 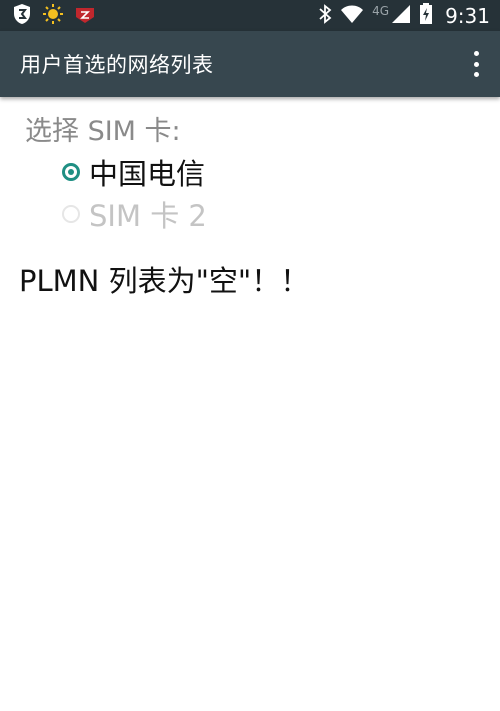 I want to click on wifi-icon, so click(x=352, y=16).